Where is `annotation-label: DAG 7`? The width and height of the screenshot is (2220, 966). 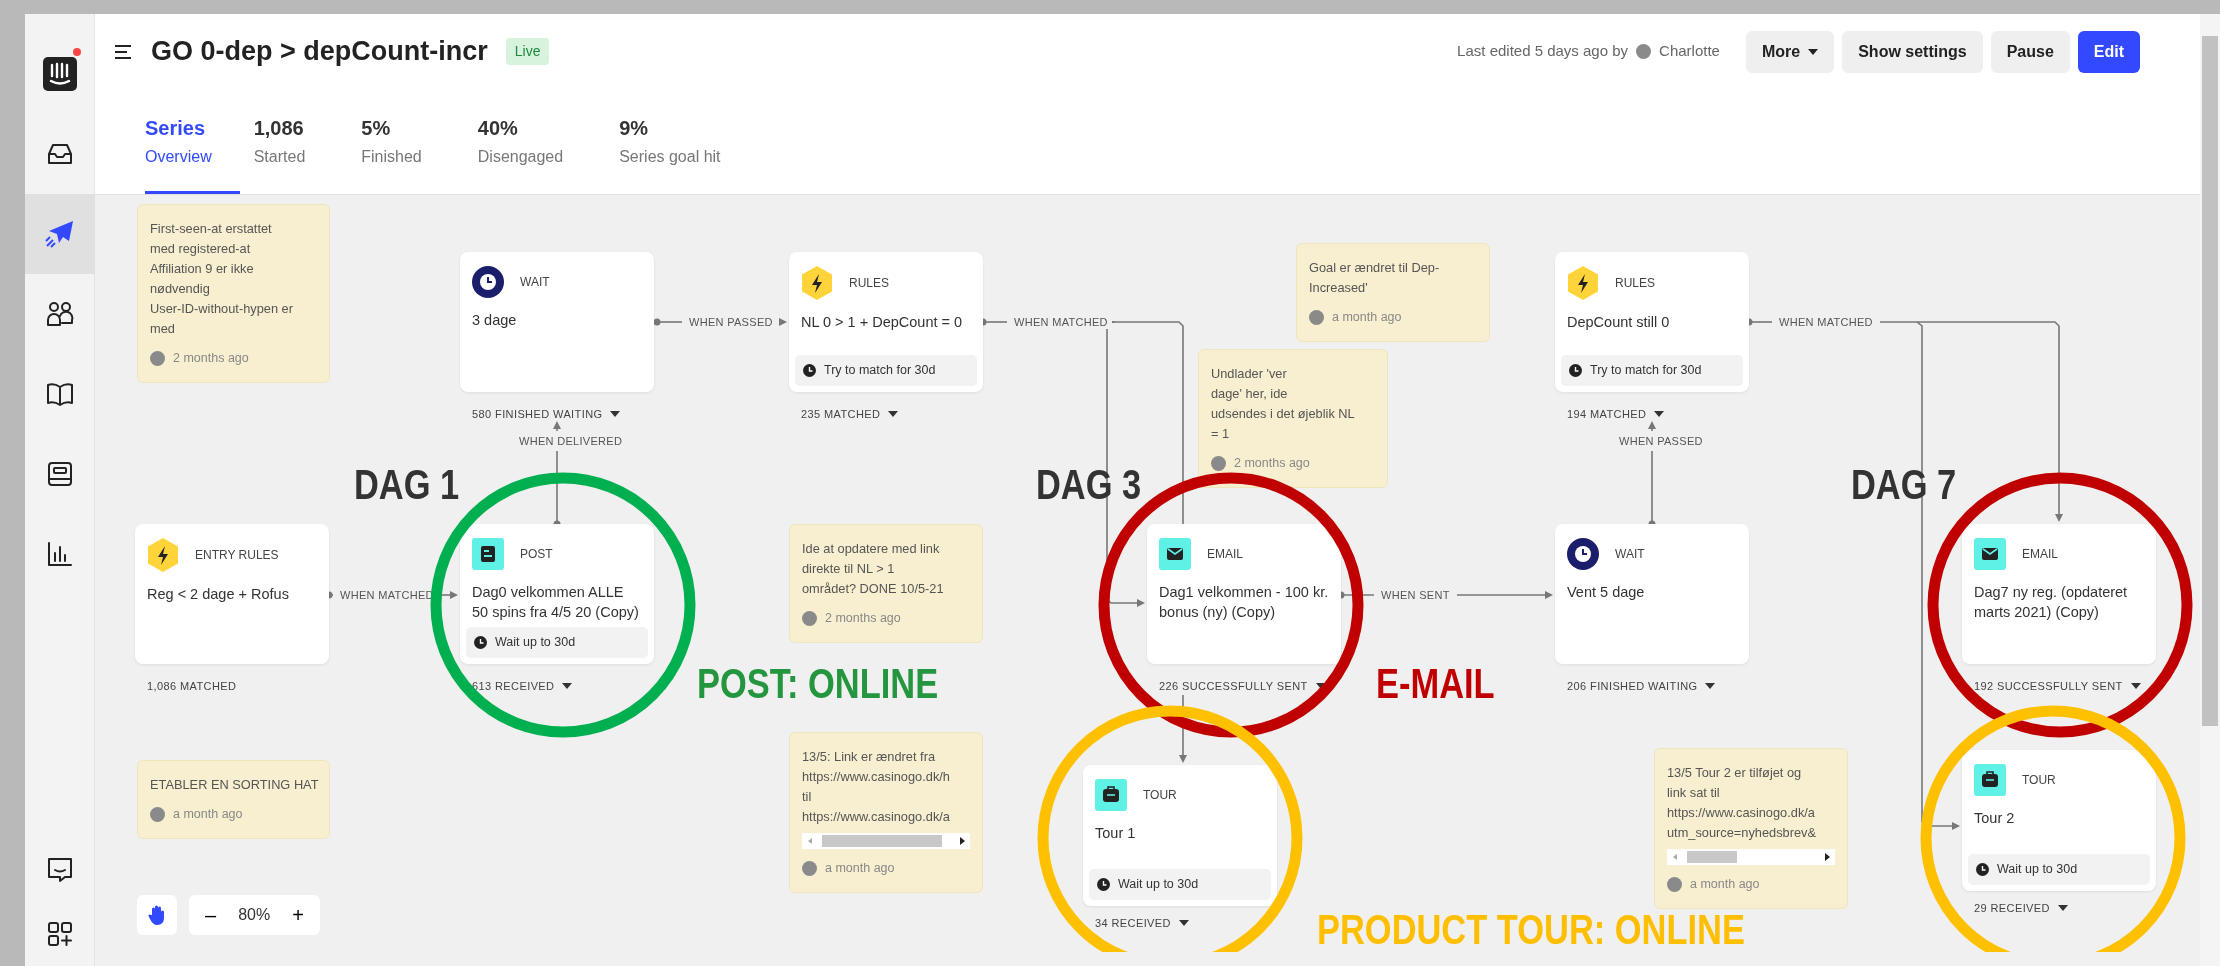
annotation-label: DAG 7 is located at coordinates (1904, 485).